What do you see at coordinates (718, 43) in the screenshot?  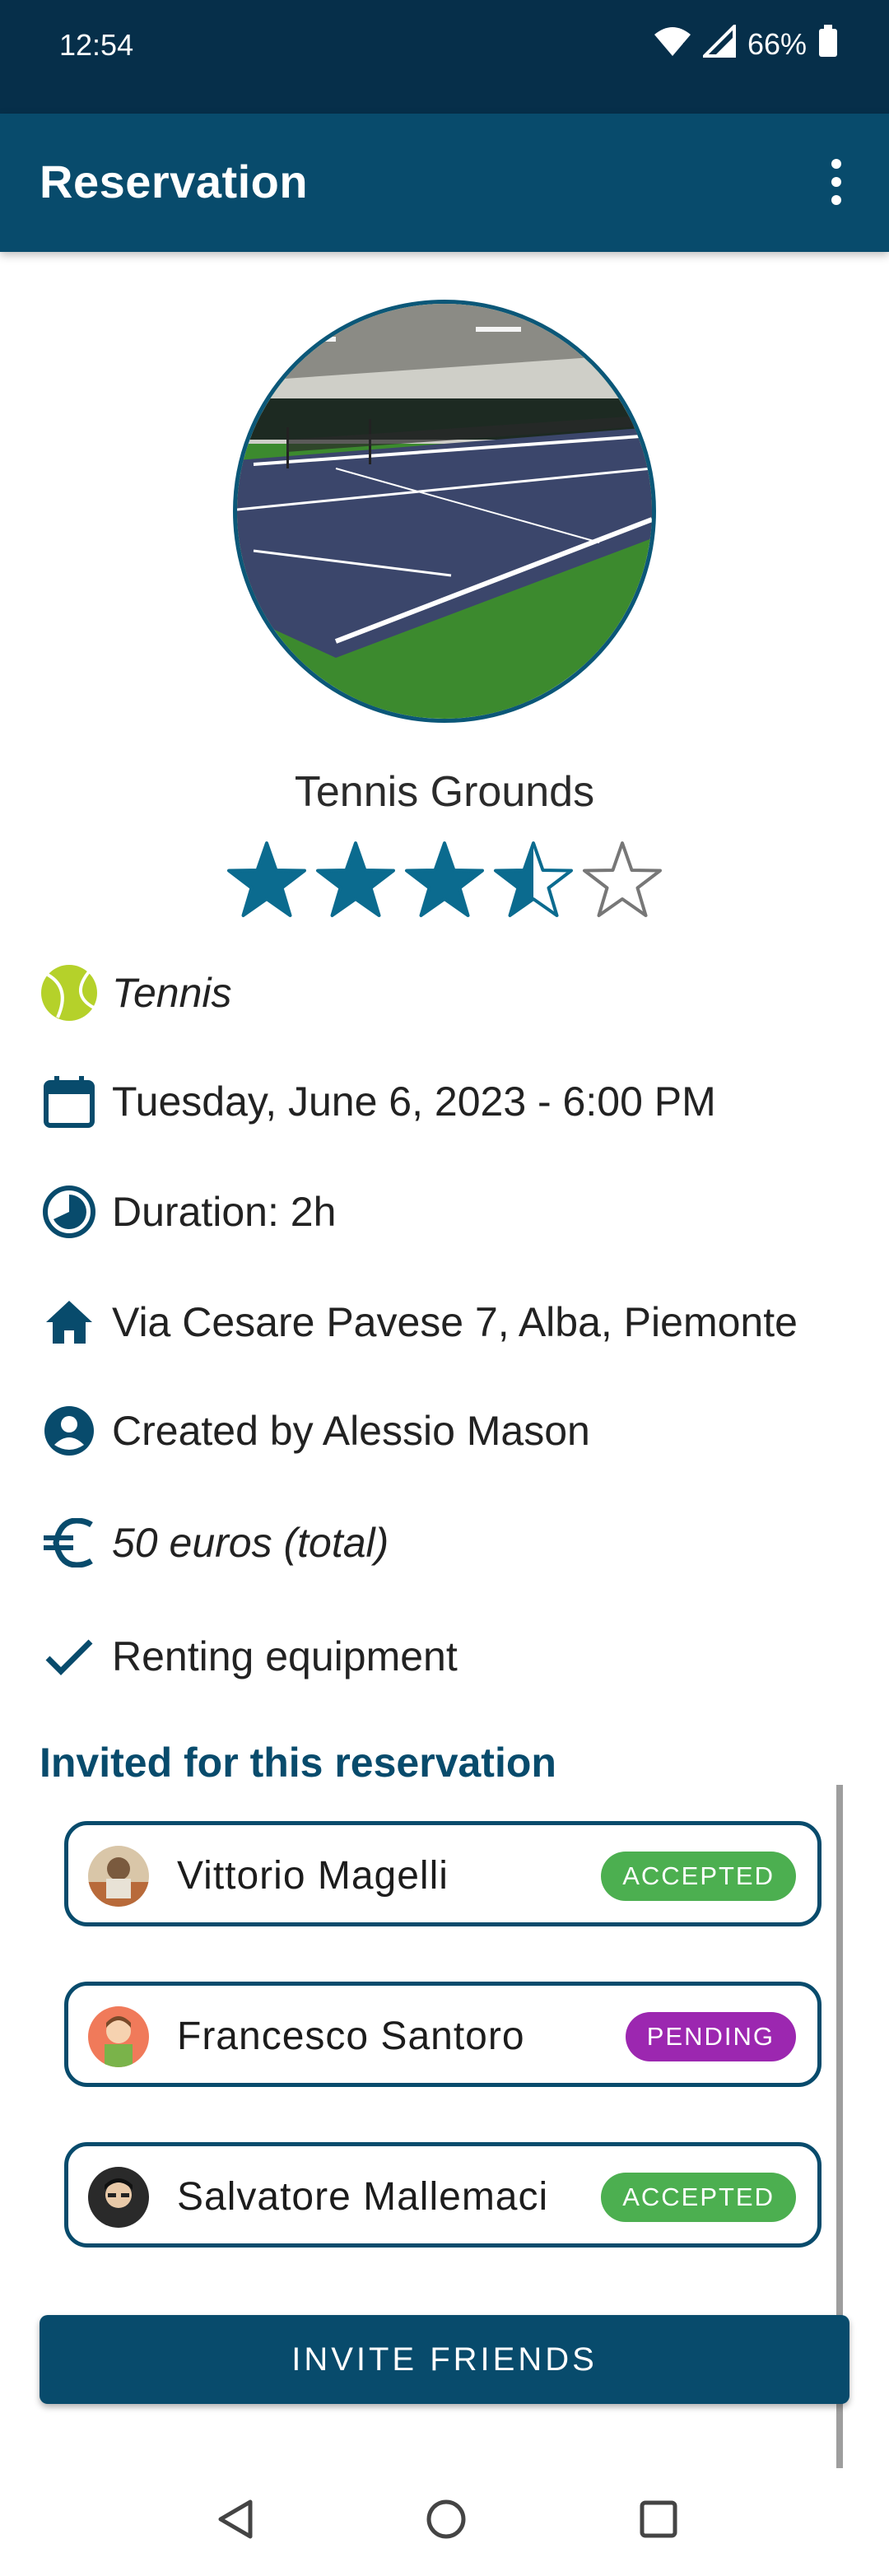 I see `cellular-signal-icon` at bounding box center [718, 43].